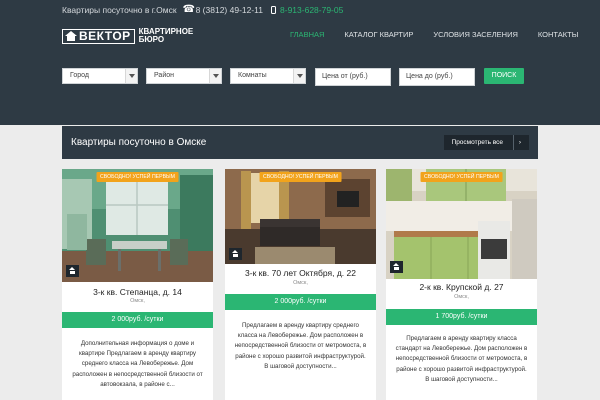 The width and height of the screenshot is (600, 400). I want to click on card-title: 3-к кв. 70 лет Октября, д. 22, so click(300, 273).